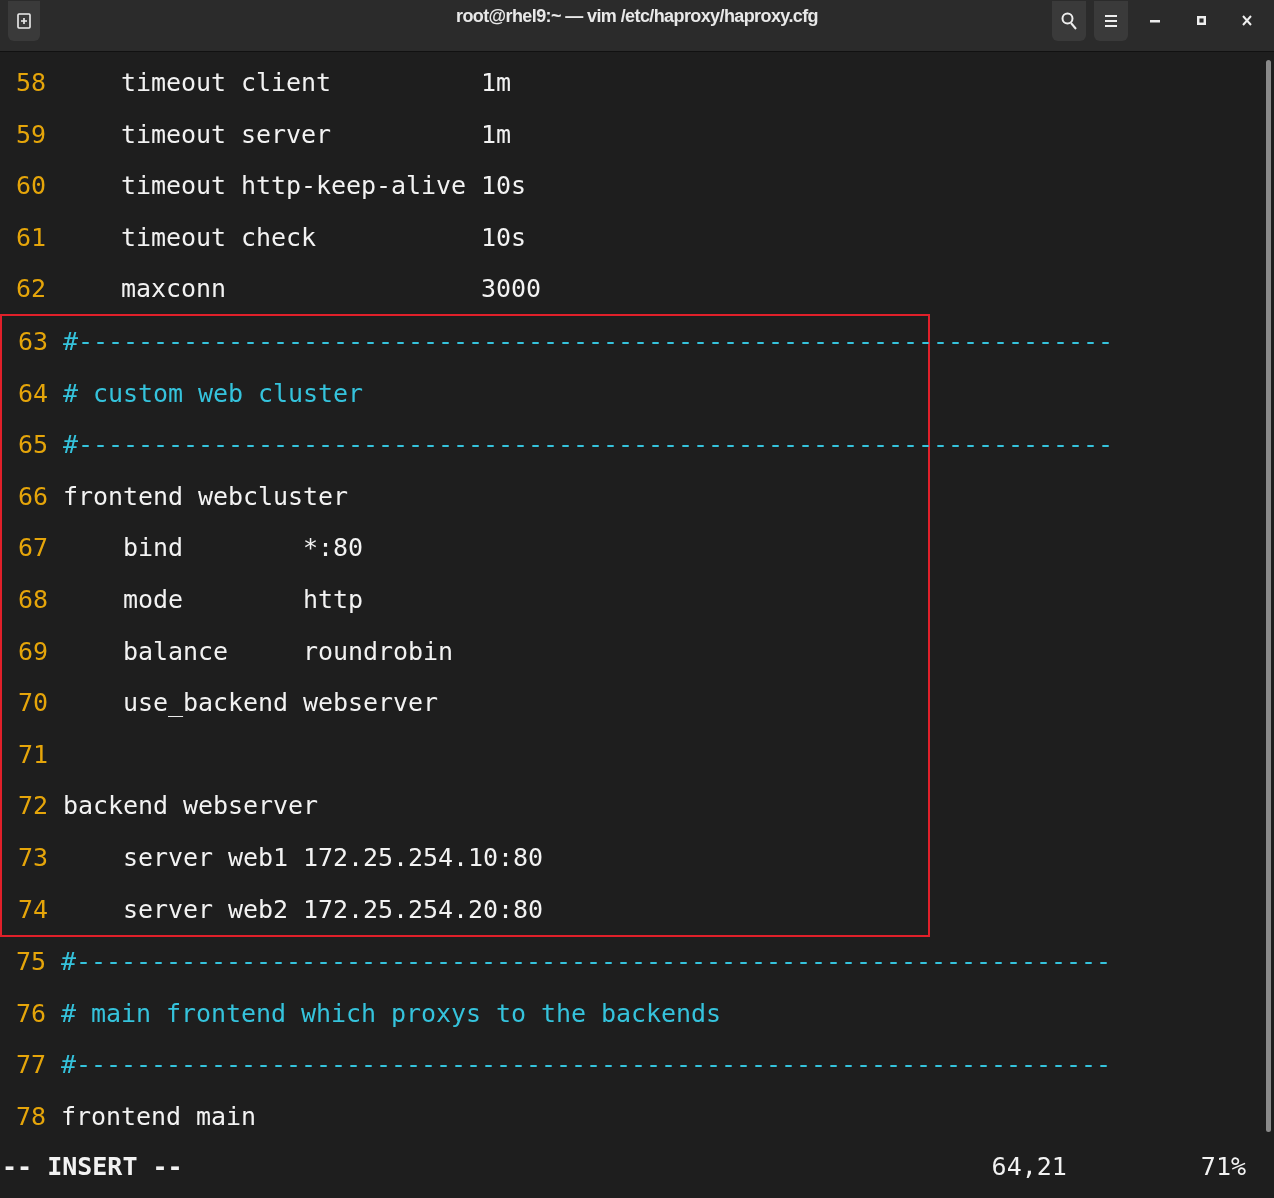 The image size is (1274, 1198). What do you see at coordinates (33, 651) in the screenshot?
I see `line-number: 69` at bounding box center [33, 651].